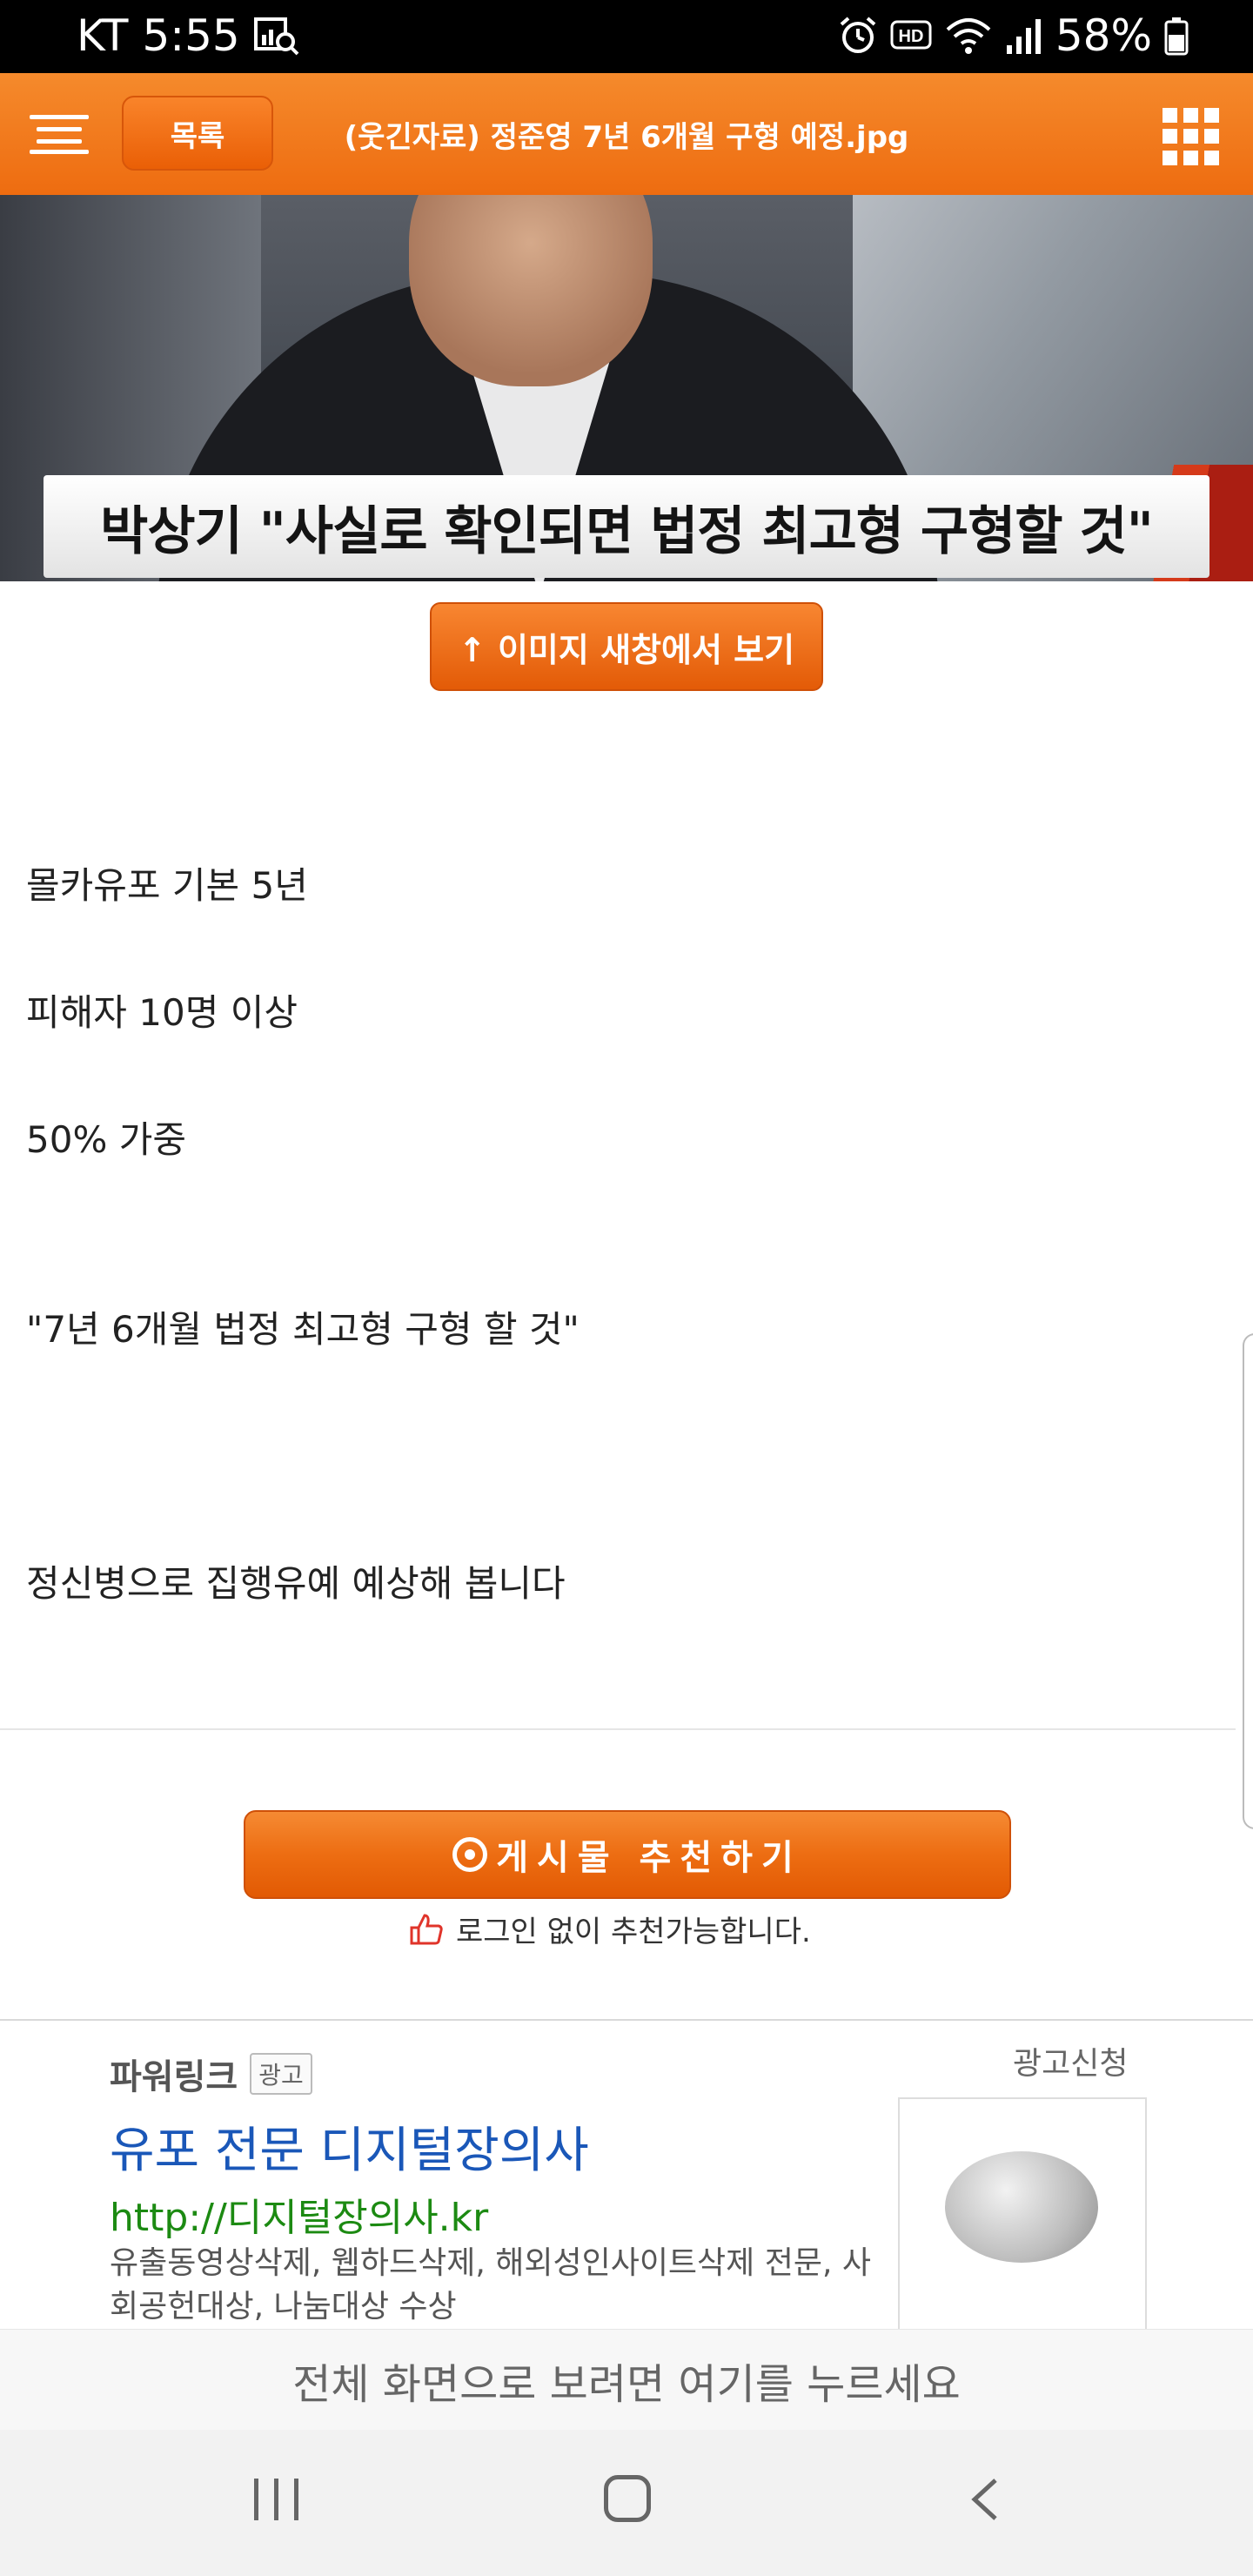 The image size is (1253, 2576). What do you see at coordinates (197, 133) in the screenshot?
I see `list-button: 목록` at bounding box center [197, 133].